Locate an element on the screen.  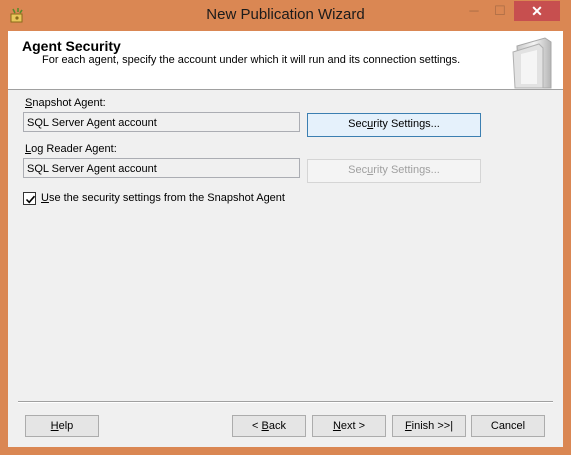
snapshot-agent-label: Snapshot Agent: is located at coordinates (65, 103).